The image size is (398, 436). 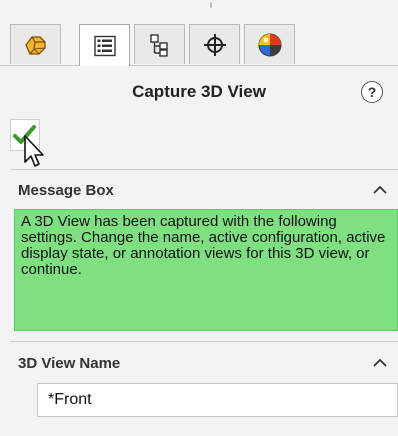 I want to click on tab-dimxpert-manager, so click(x=214, y=44).